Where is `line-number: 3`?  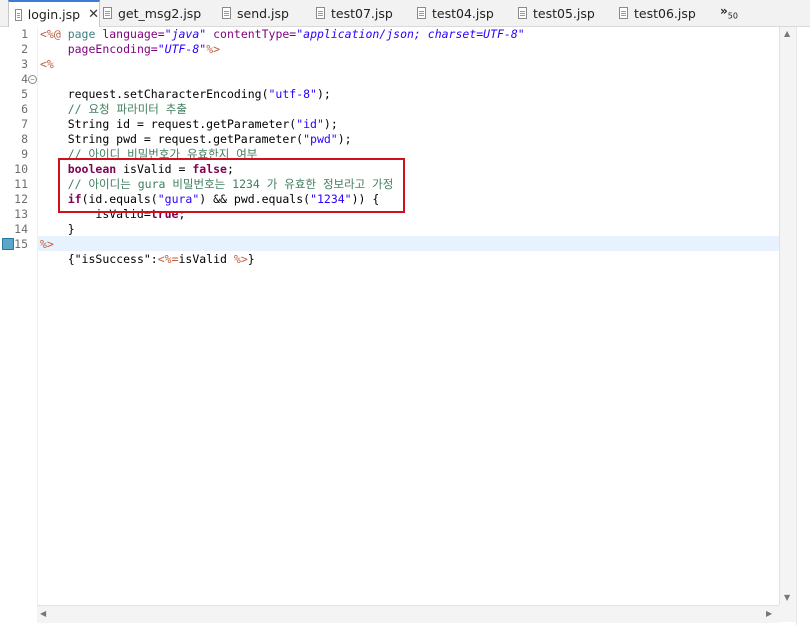
line-number: 3 is located at coordinates (24, 64).